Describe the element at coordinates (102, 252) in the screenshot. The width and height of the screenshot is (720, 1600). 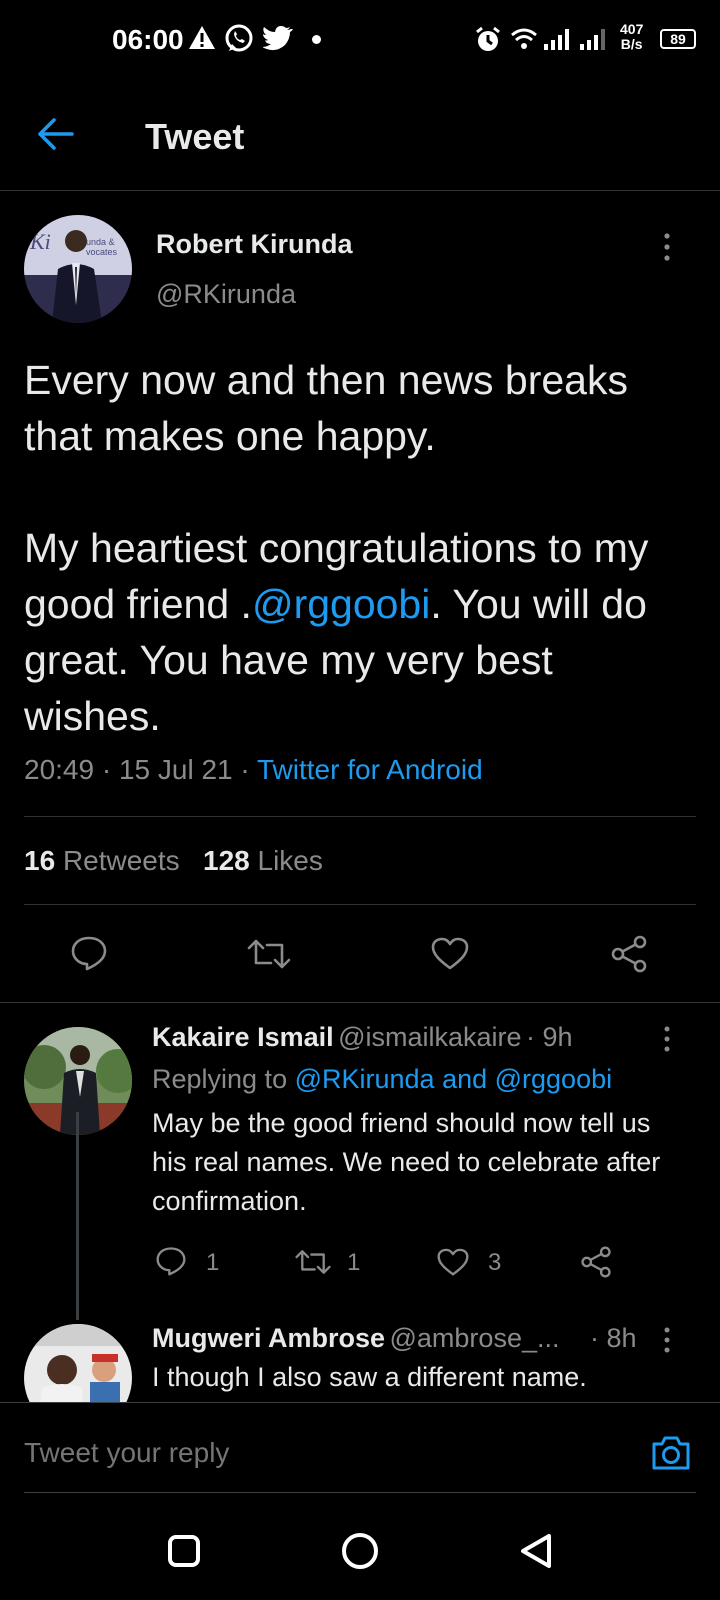
I see `svg-text: vocates` at that location.